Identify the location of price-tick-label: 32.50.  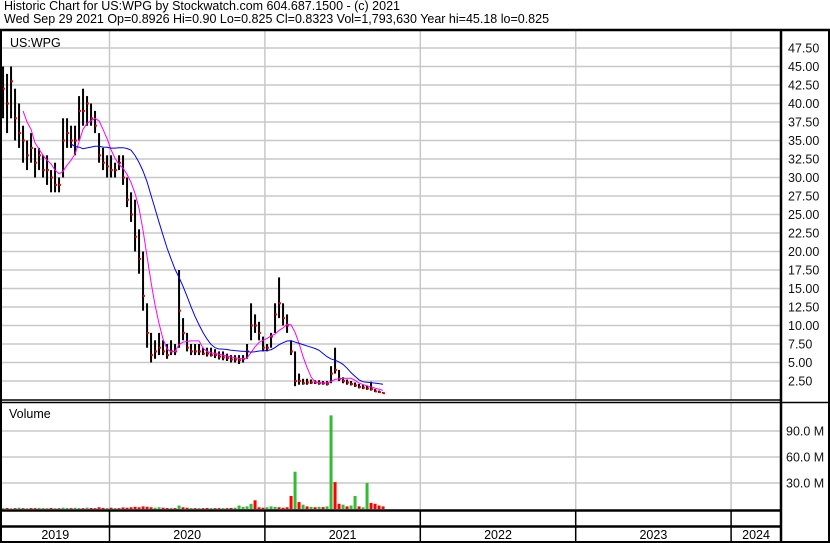
(803, 160).